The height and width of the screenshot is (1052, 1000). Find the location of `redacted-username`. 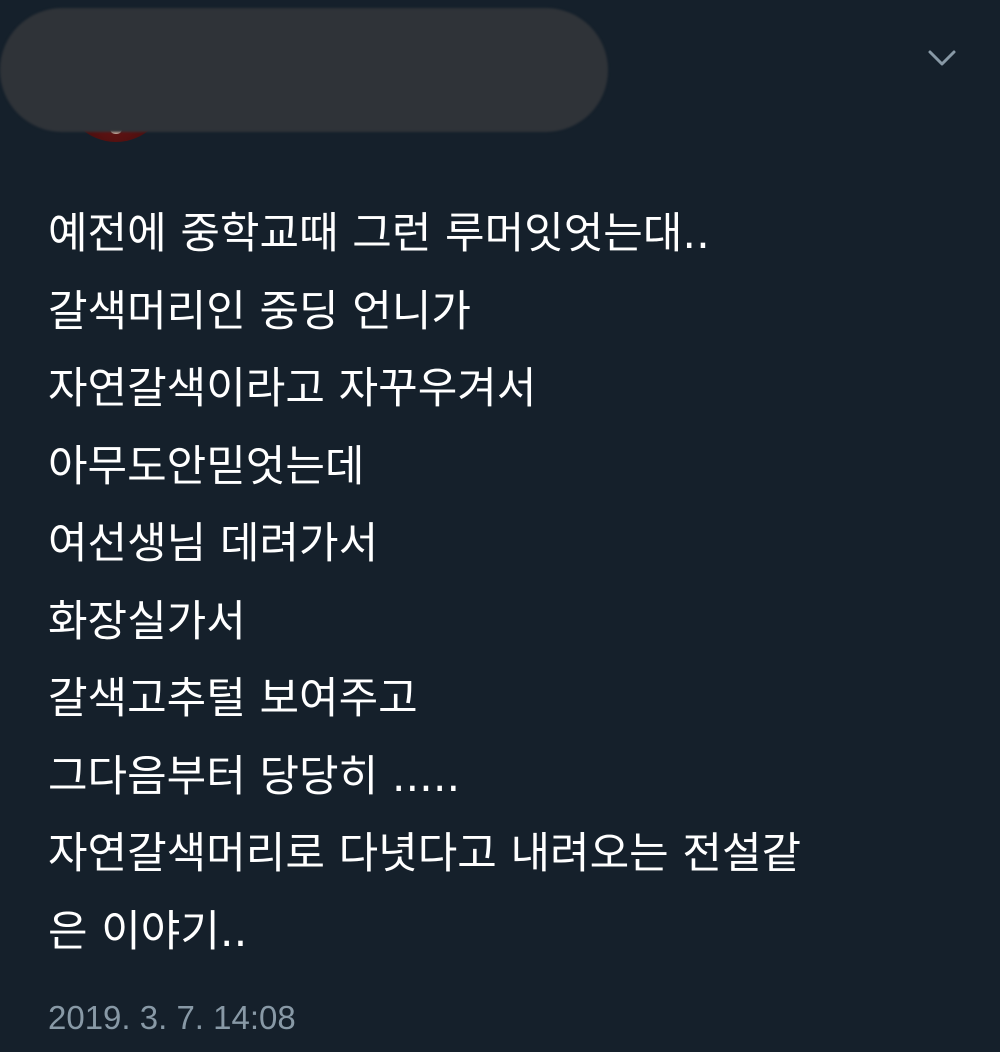

redacted-username is located at coordinates (304, 70).